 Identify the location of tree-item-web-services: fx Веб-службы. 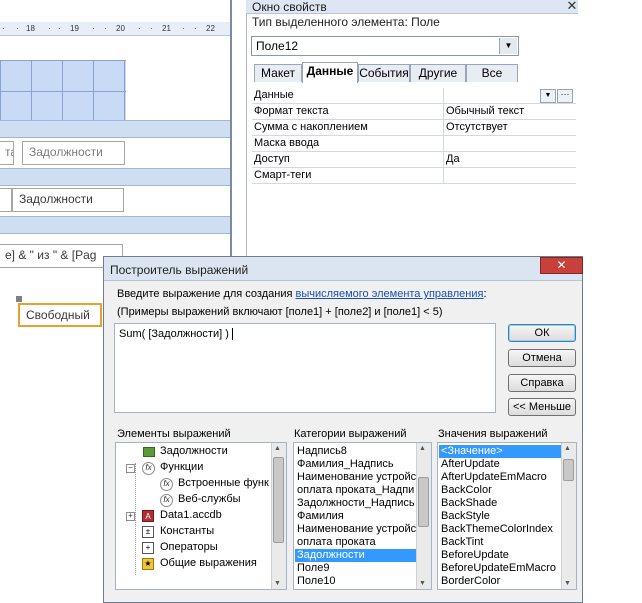
(194, 500).